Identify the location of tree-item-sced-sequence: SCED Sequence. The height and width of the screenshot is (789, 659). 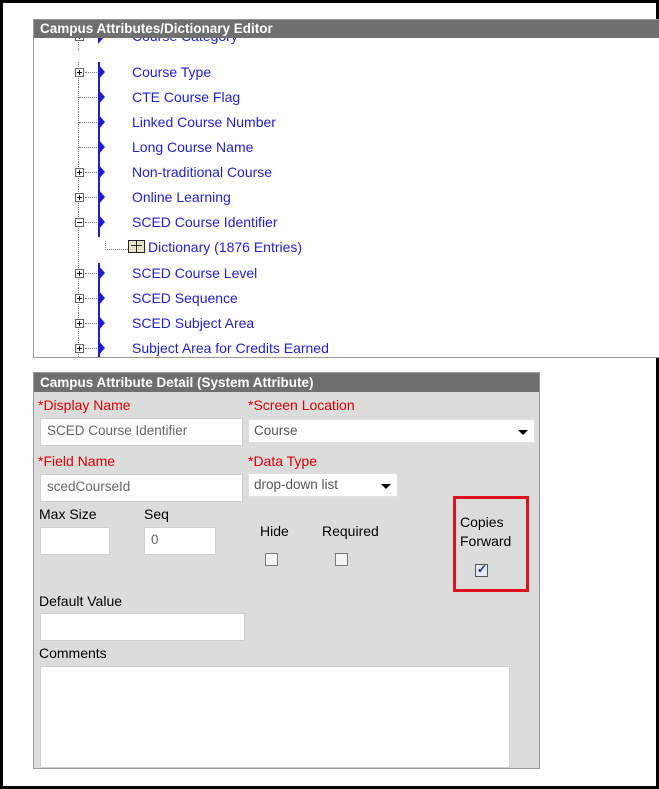
(344, 300).